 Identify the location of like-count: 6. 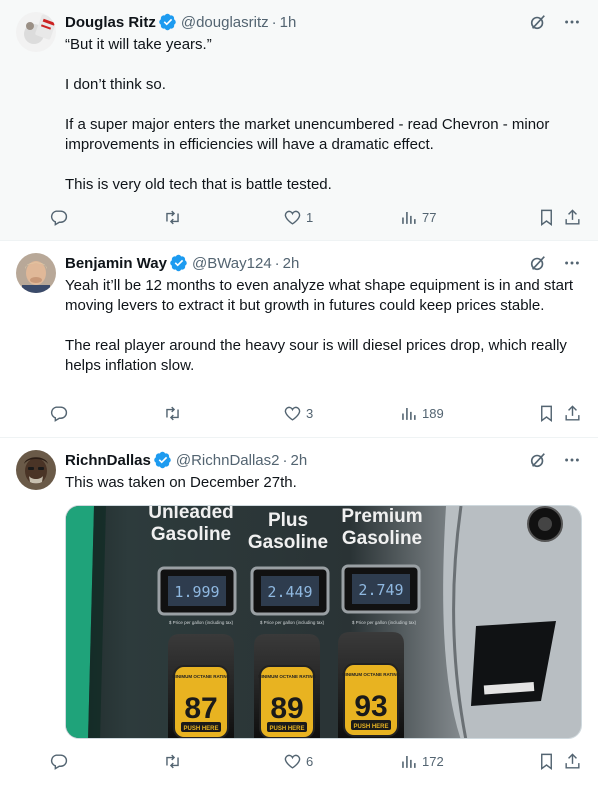
(310, 761).